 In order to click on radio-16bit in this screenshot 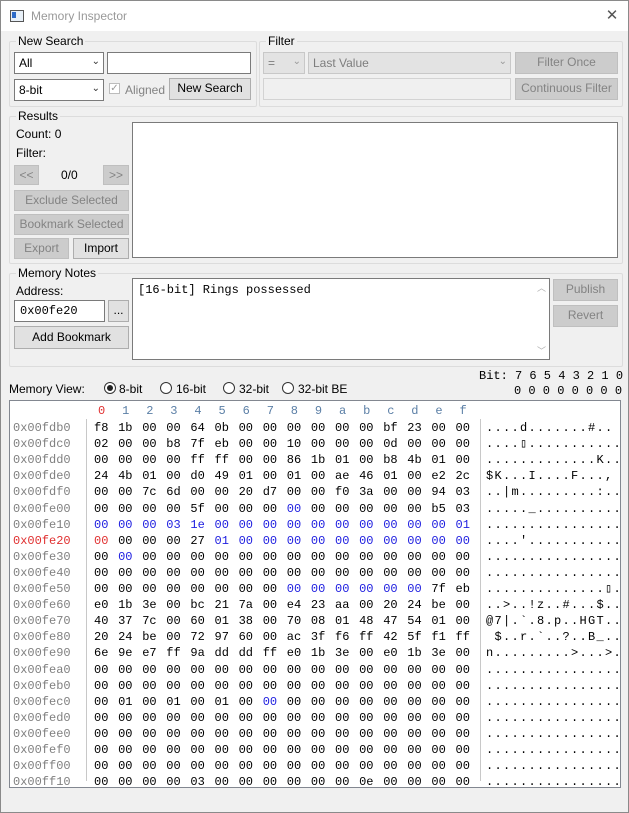, I will do `click(166, 388)`.